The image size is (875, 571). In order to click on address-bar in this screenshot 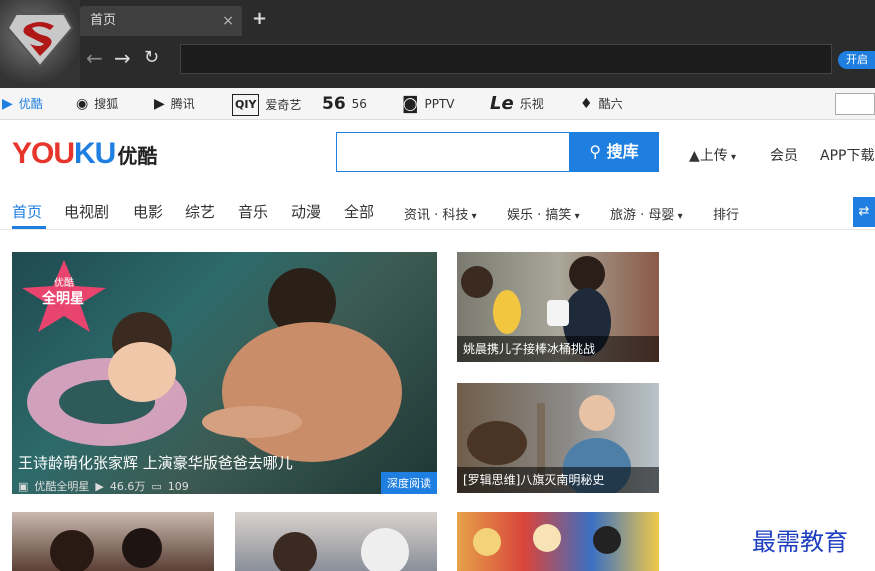, I will do `click(506, 59)`.